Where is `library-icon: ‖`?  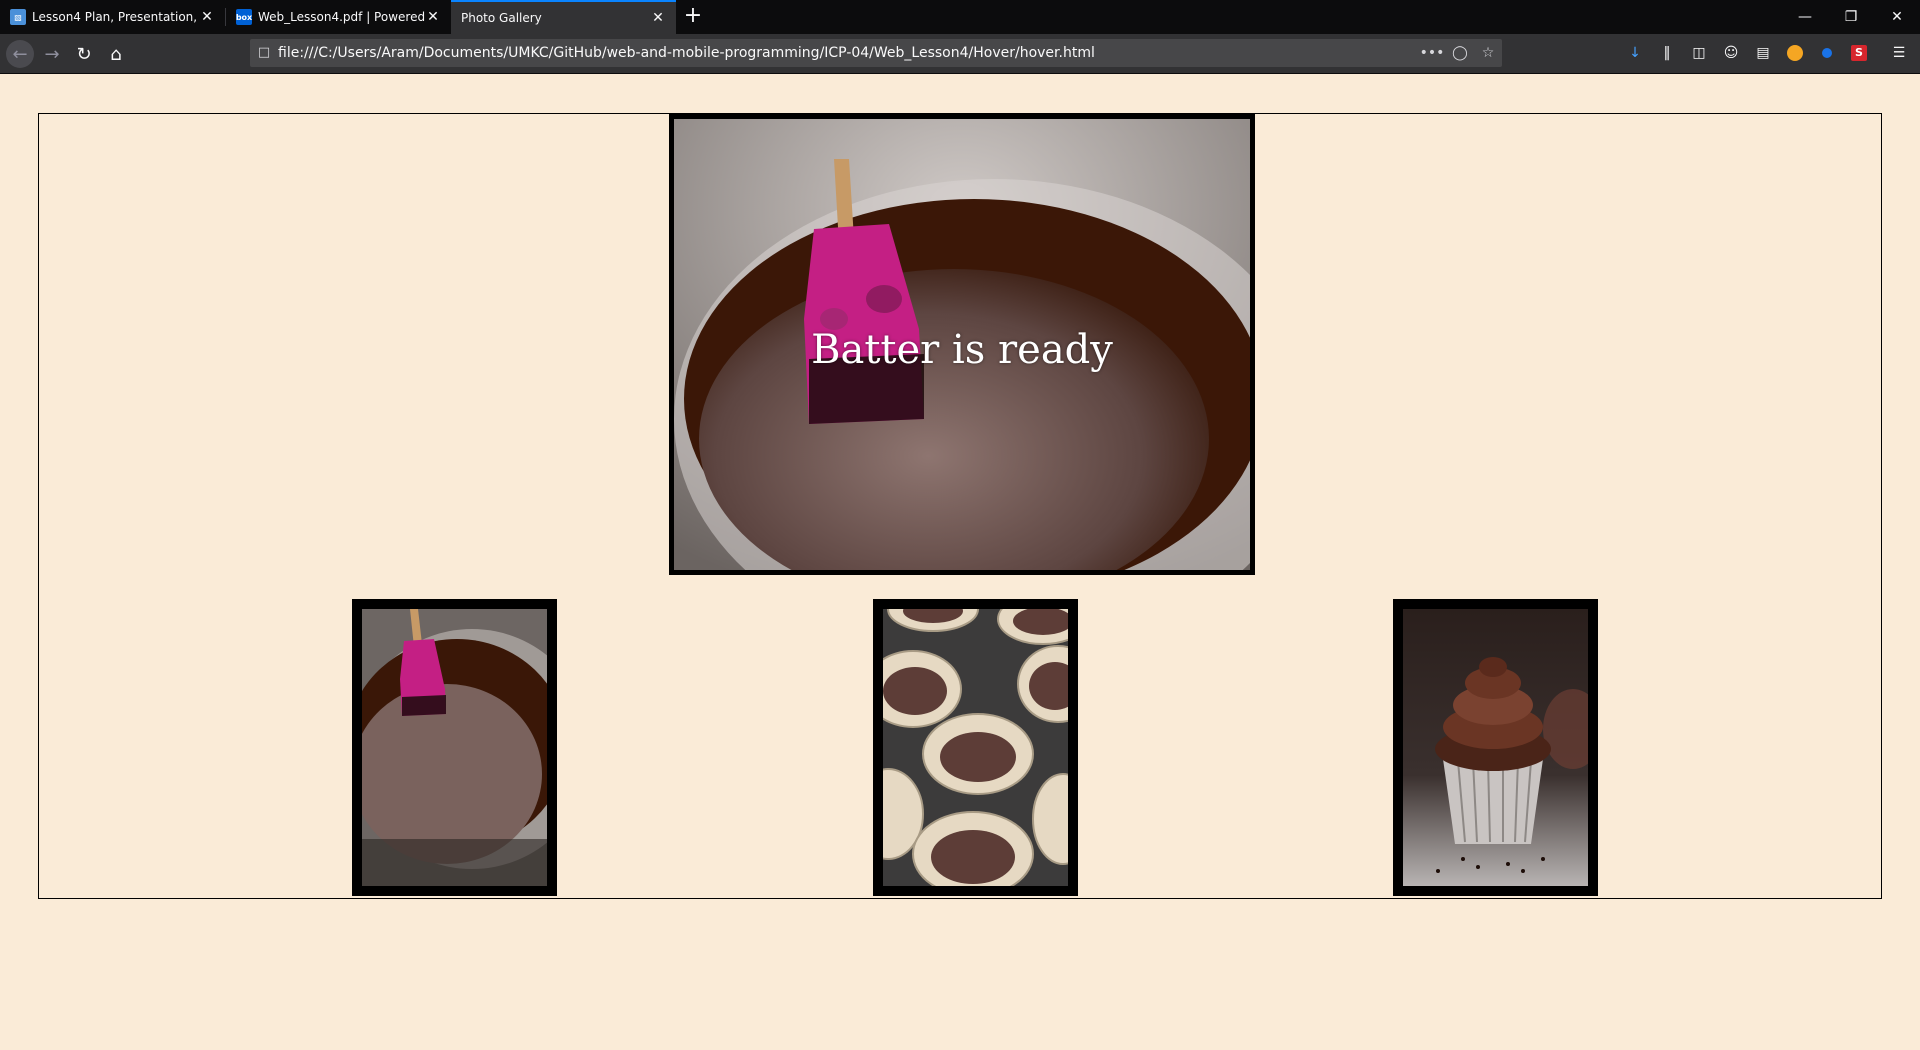 library-icon: ‖ is located at coordinates (1667, 53).